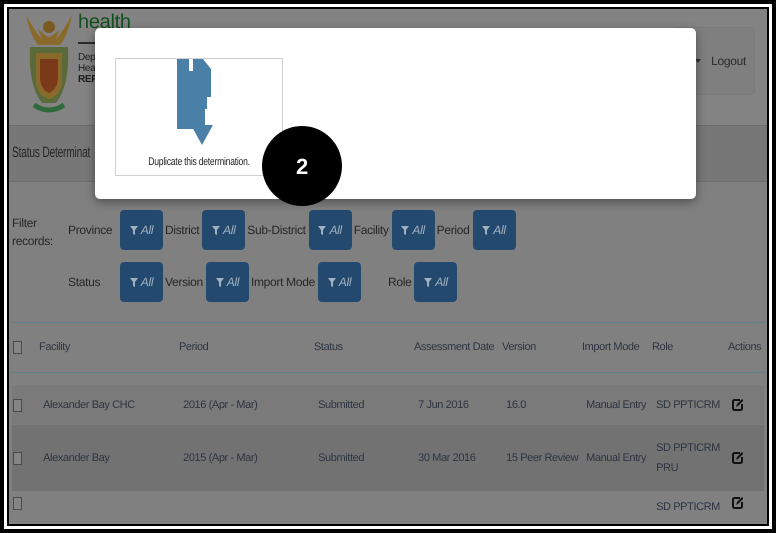 Image resolution: width=776 pixels, height=533 pixels. I want to click on column-header: Period, so click(194, 348).